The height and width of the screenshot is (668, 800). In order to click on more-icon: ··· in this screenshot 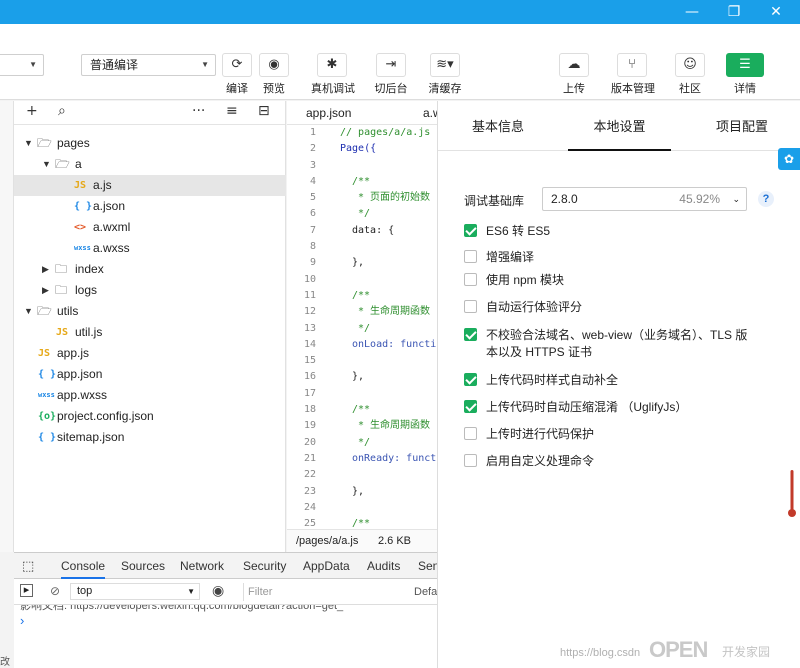, I will do `click(198, 111)`.